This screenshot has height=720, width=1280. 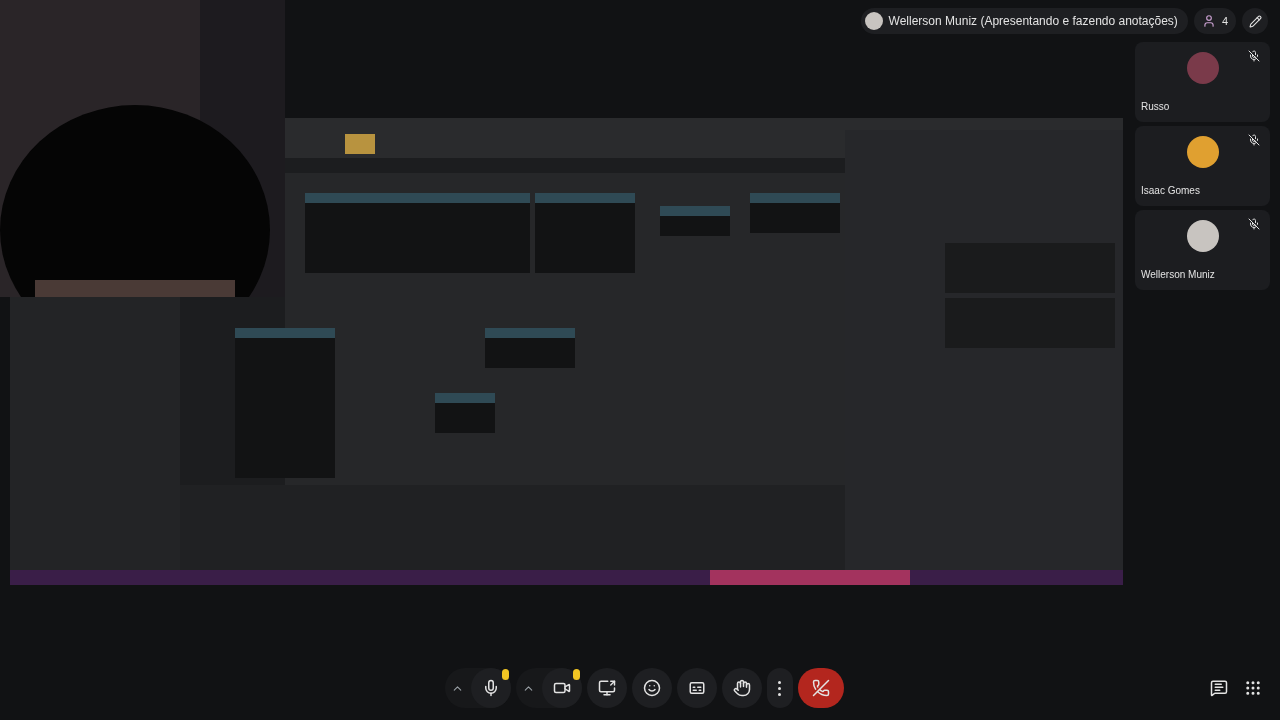 I want to click on present-button, so click(x=606, y=688).